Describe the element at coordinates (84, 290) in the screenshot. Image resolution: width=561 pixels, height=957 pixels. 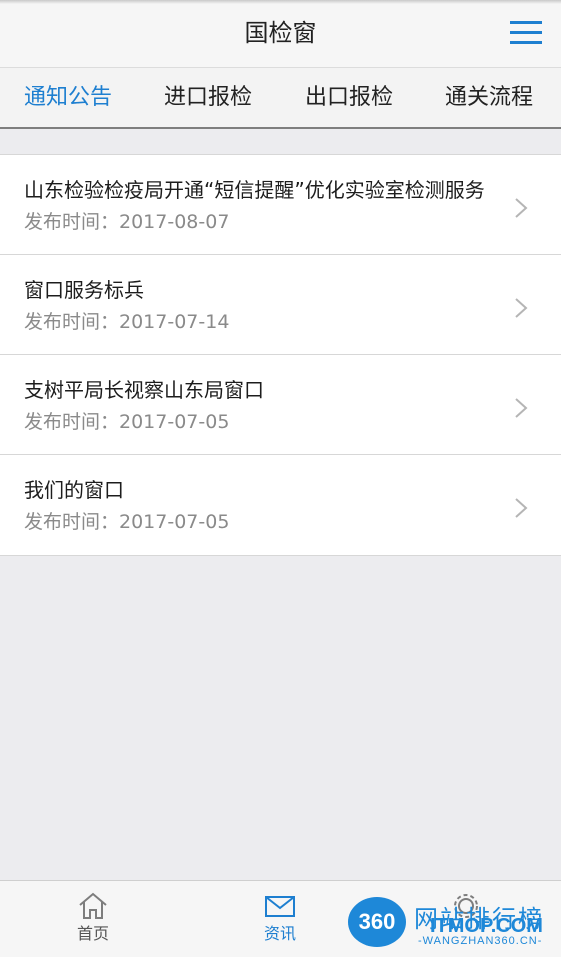
I see `notice-title: 窗口服务标兵` at that location.